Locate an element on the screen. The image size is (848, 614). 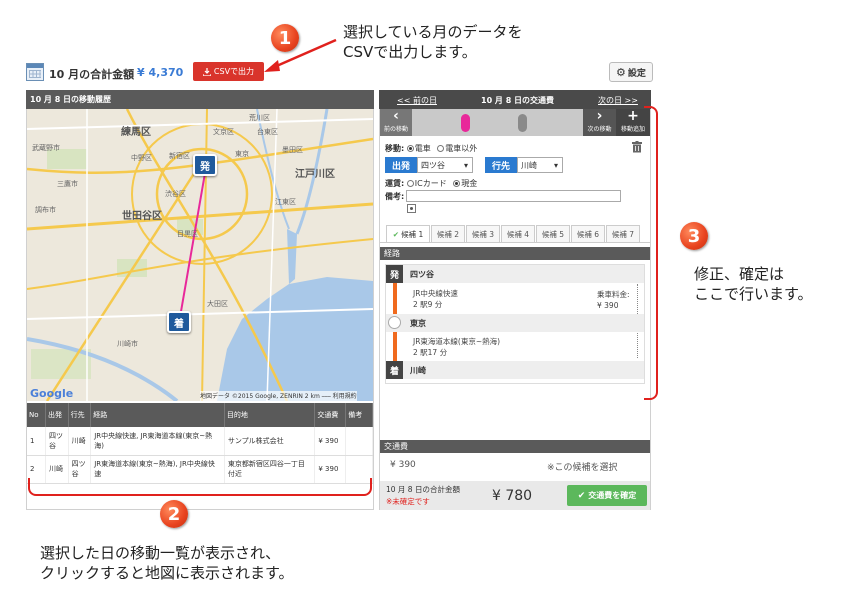
fare-header: 交通費 is located at coordinates (515, 446).